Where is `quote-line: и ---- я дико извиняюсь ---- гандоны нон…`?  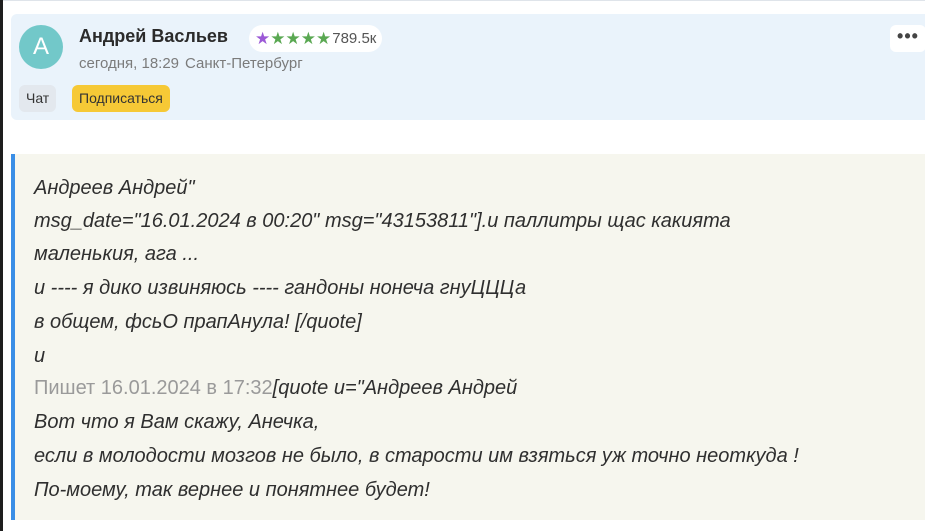 quote-line: и ---- я дико извиняюсь ---- гандоны нон… is located at coordinates (280, 288).